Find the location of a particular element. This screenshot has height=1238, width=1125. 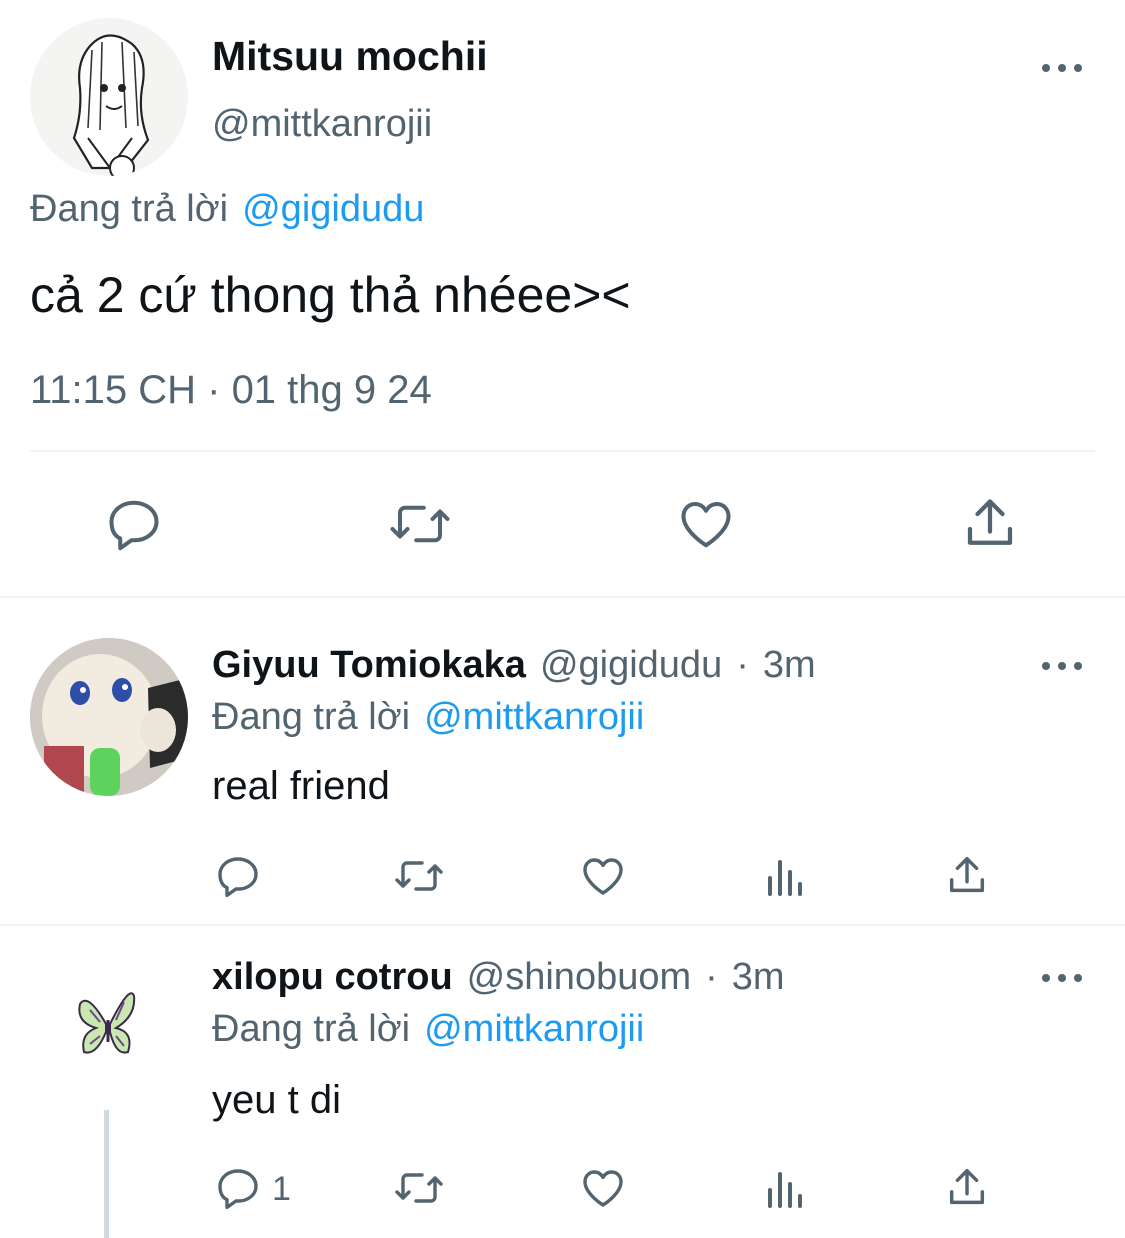

main-tweet-replying-to: Đang trả lời @gigidudu is located at coordinates (227, 209).